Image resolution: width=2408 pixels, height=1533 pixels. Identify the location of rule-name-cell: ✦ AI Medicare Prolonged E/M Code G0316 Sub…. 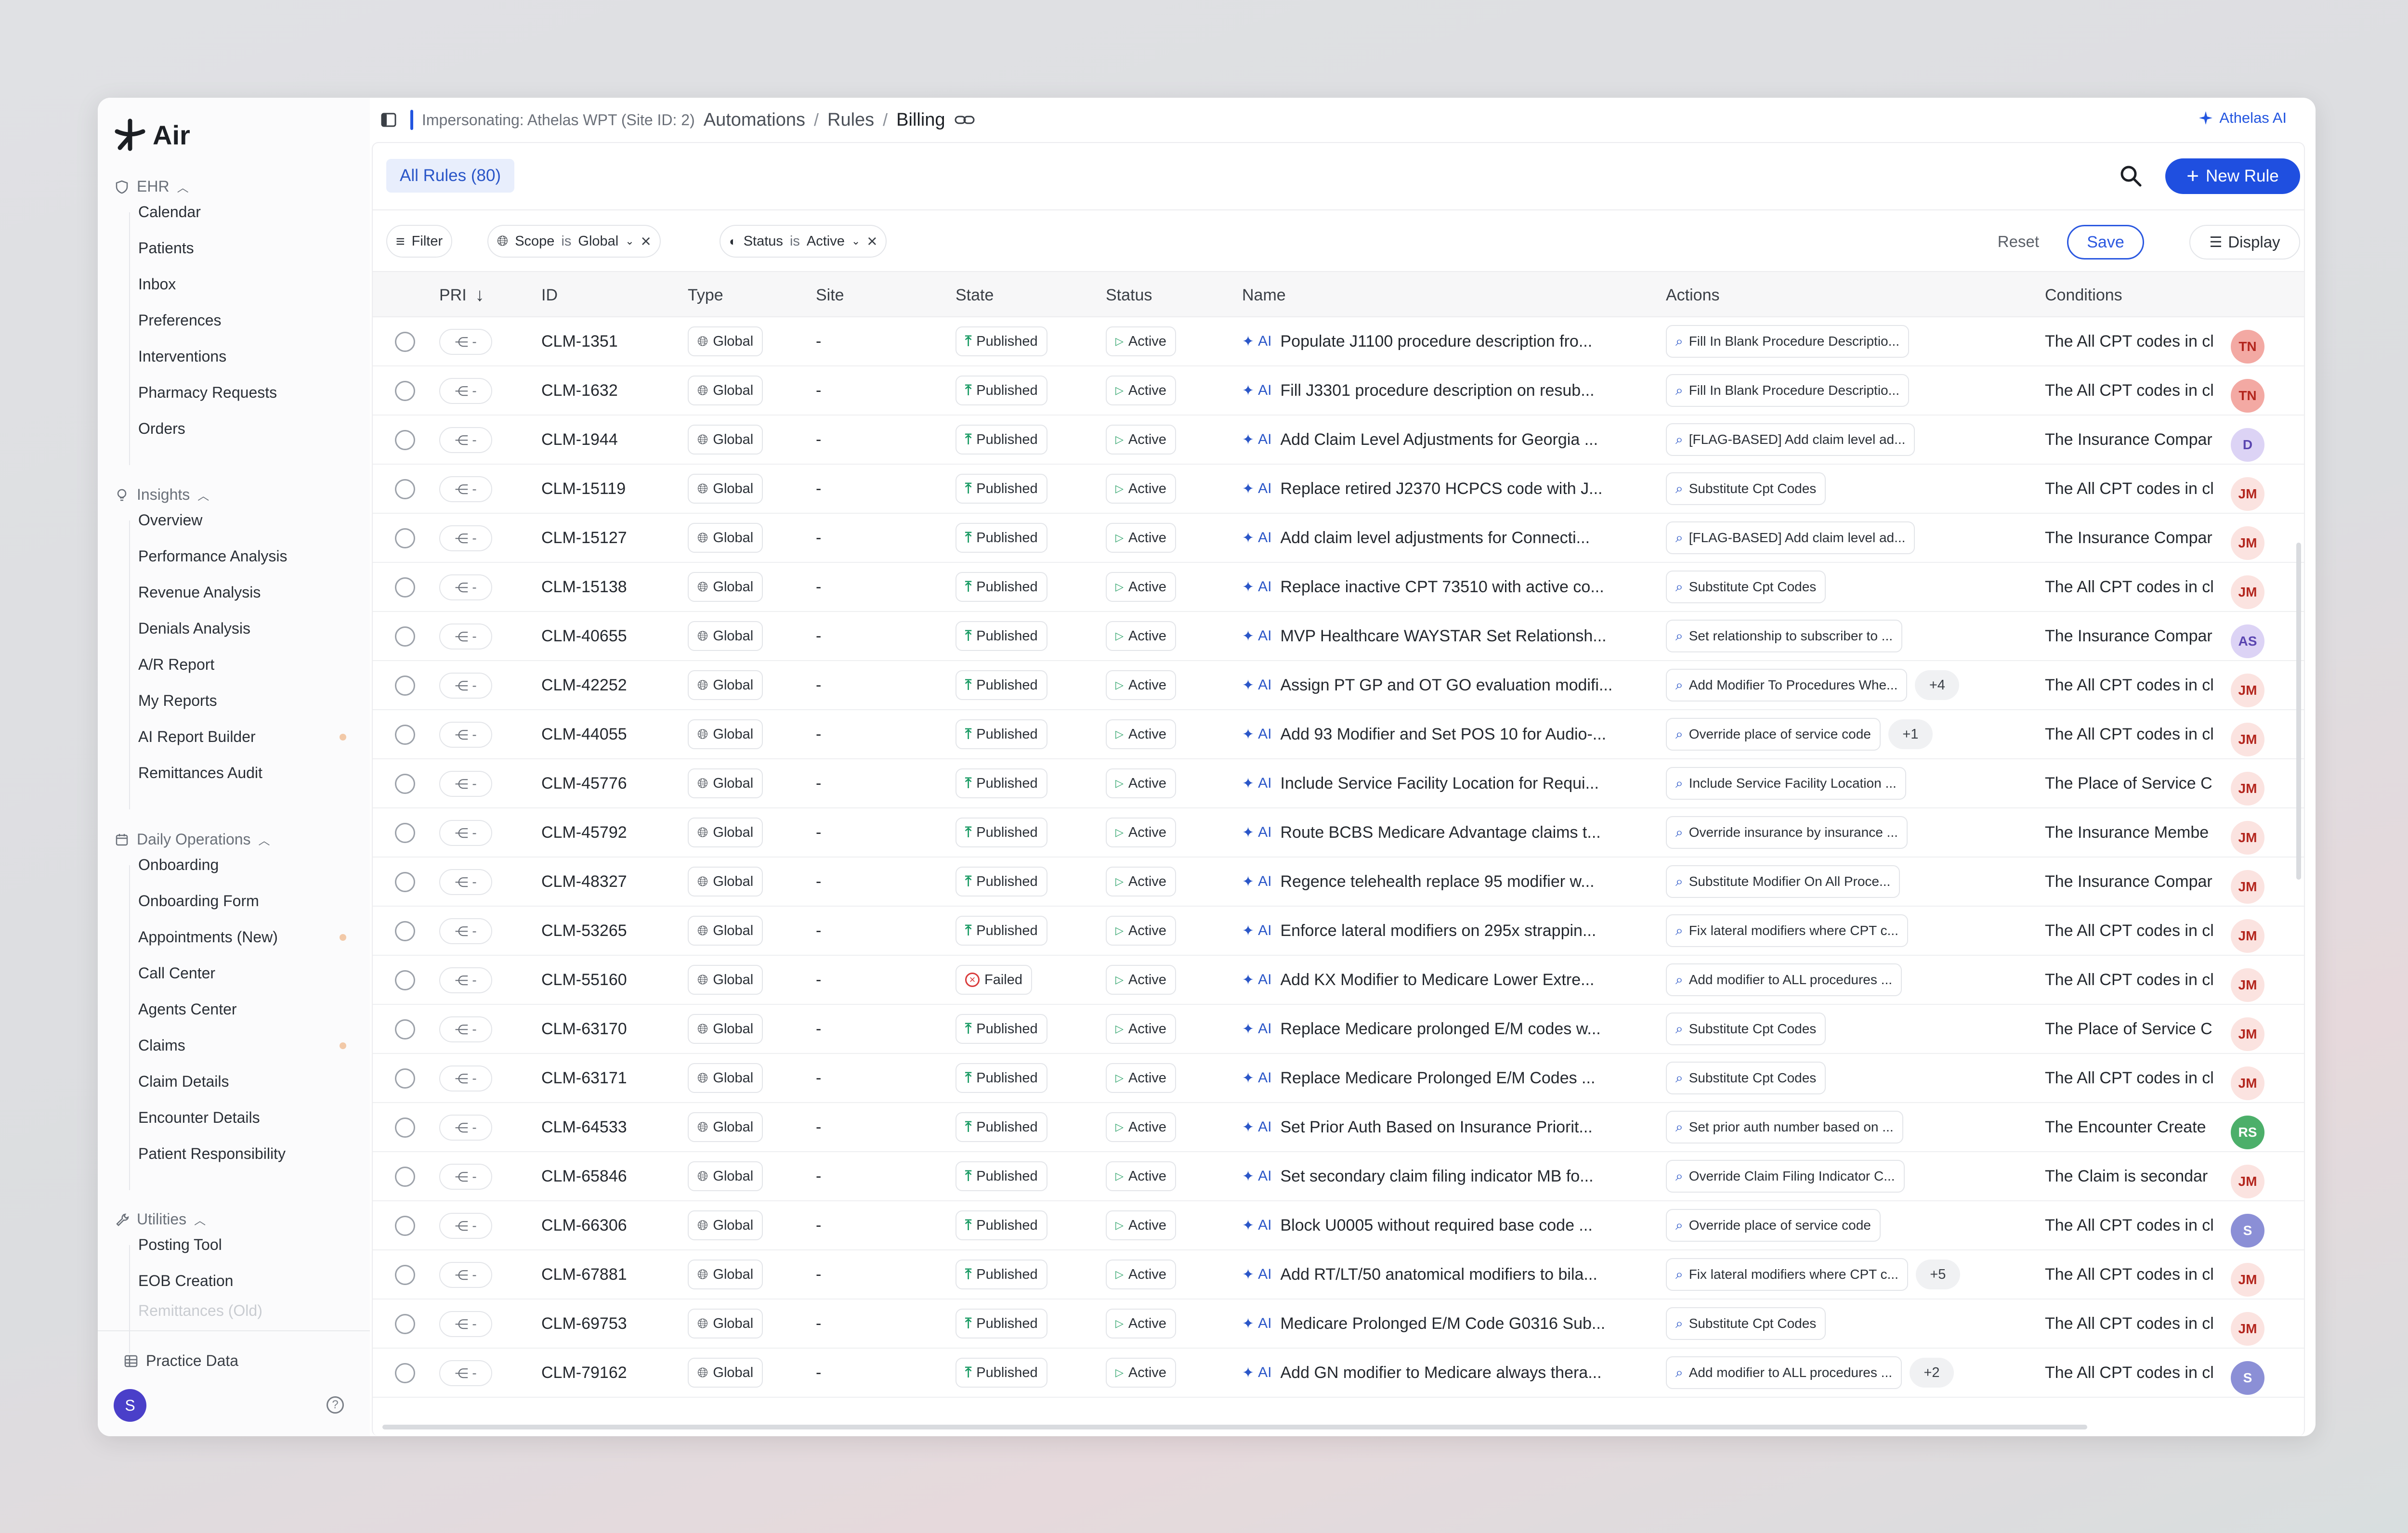
(1444, 1323).